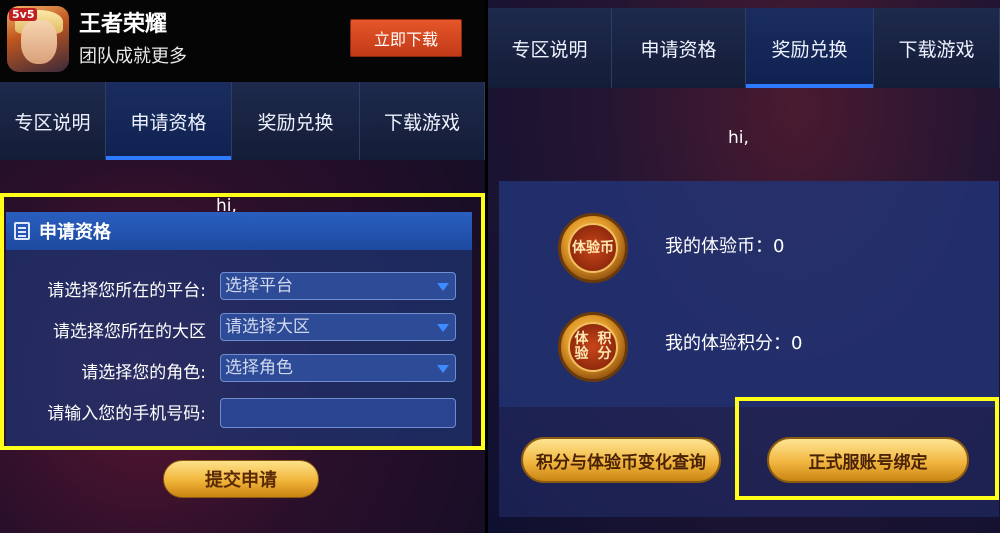 Image resolution: width=1000 pixels, height=533 pixels. What do you see at coordinates (734, 343) in the screenshot?
I see `experience-points-balance: 我的体验积分：0` at bounding box center [734, 343].